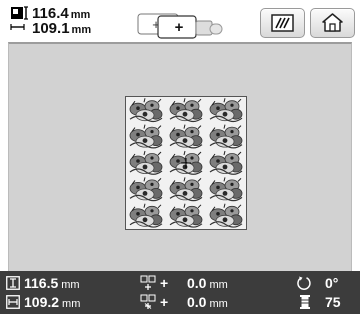  What do you see at coordinates (207, 284) in the screenshot?
I see `vertical-offset-readout: 0.0 mm` at bounding box center [207, 284].